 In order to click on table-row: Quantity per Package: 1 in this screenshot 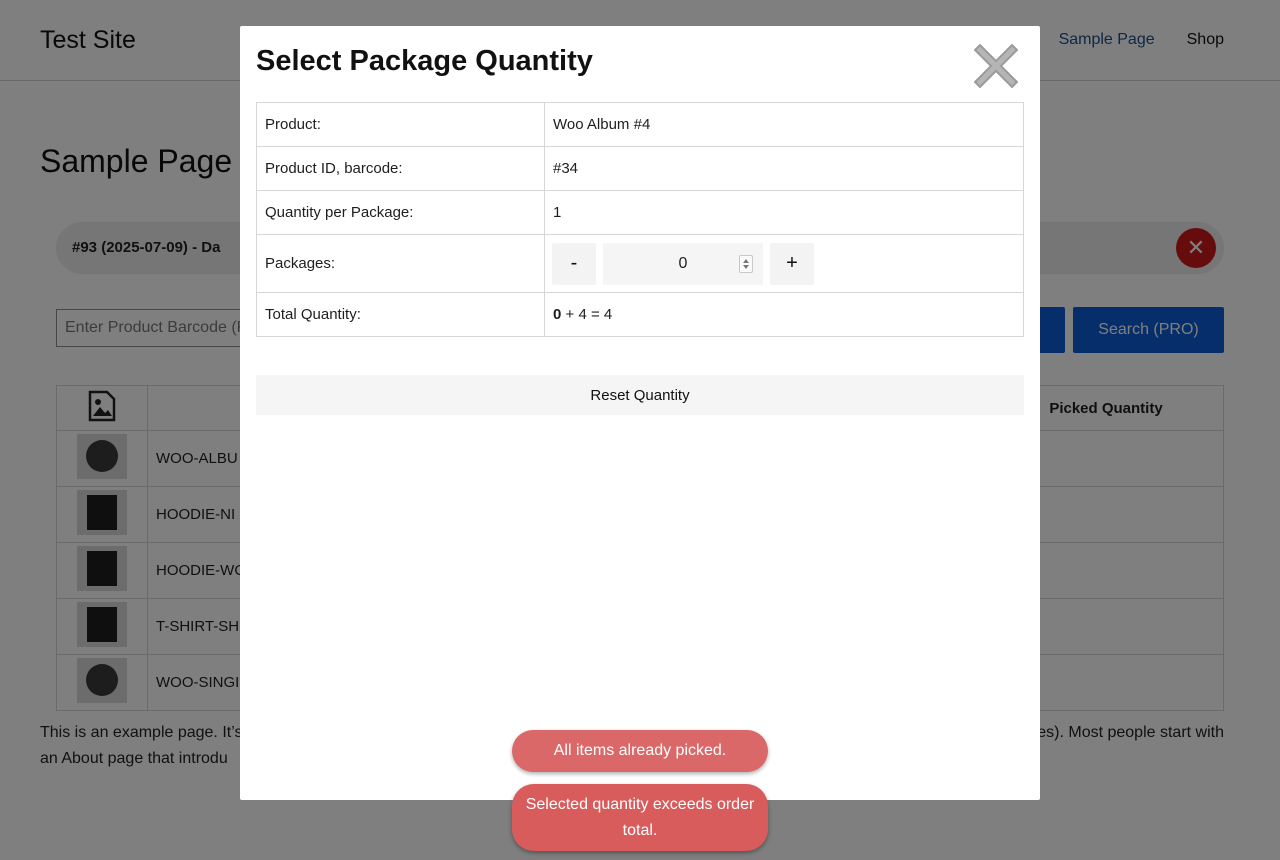, I will do `click(640, 212)`.